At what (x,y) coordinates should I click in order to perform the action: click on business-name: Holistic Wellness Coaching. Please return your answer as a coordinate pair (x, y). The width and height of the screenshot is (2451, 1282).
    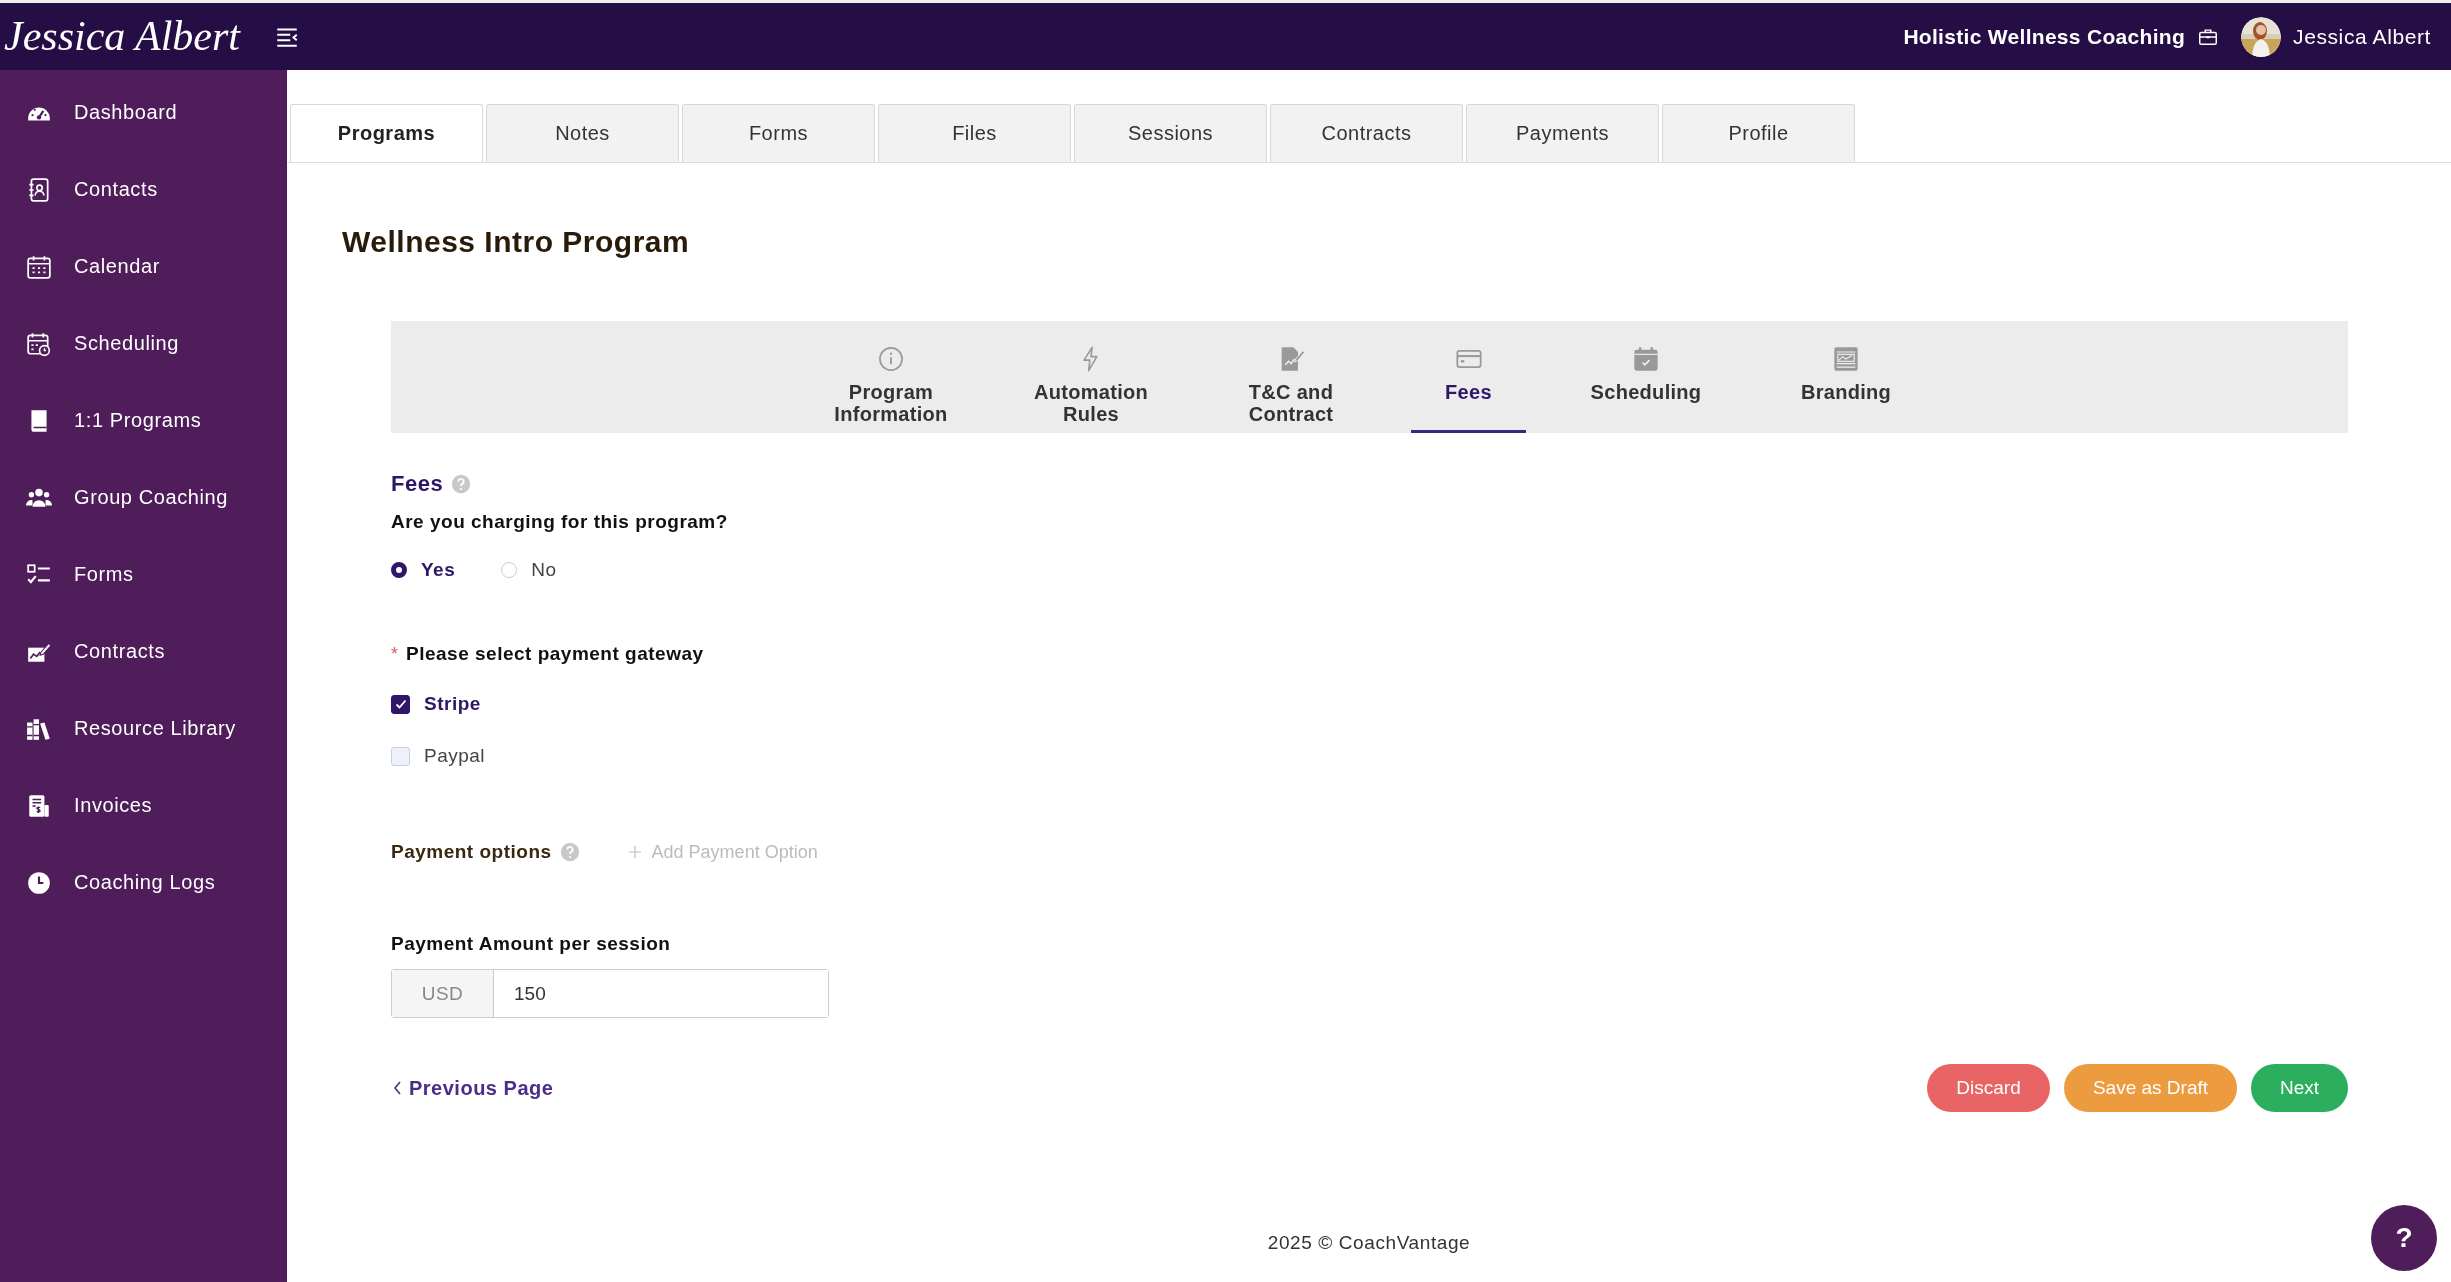
    Looking at the image, I should click on (2044, 36).